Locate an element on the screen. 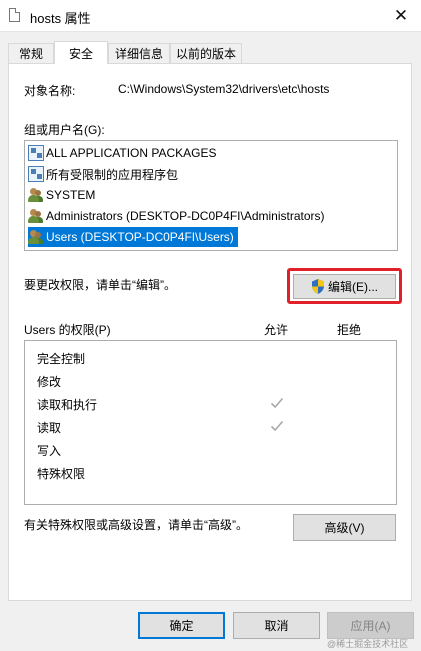  allow-header: 允许 is located at coordinates (276, 330).